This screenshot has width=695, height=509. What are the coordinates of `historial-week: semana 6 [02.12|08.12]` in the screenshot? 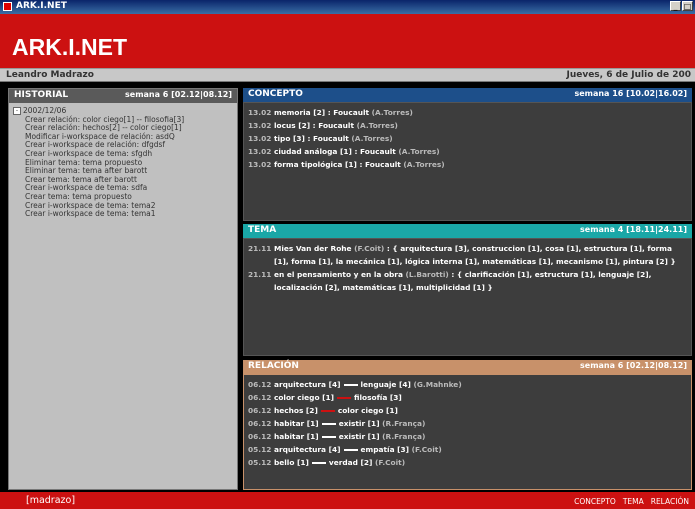 It's located at (178, 94).